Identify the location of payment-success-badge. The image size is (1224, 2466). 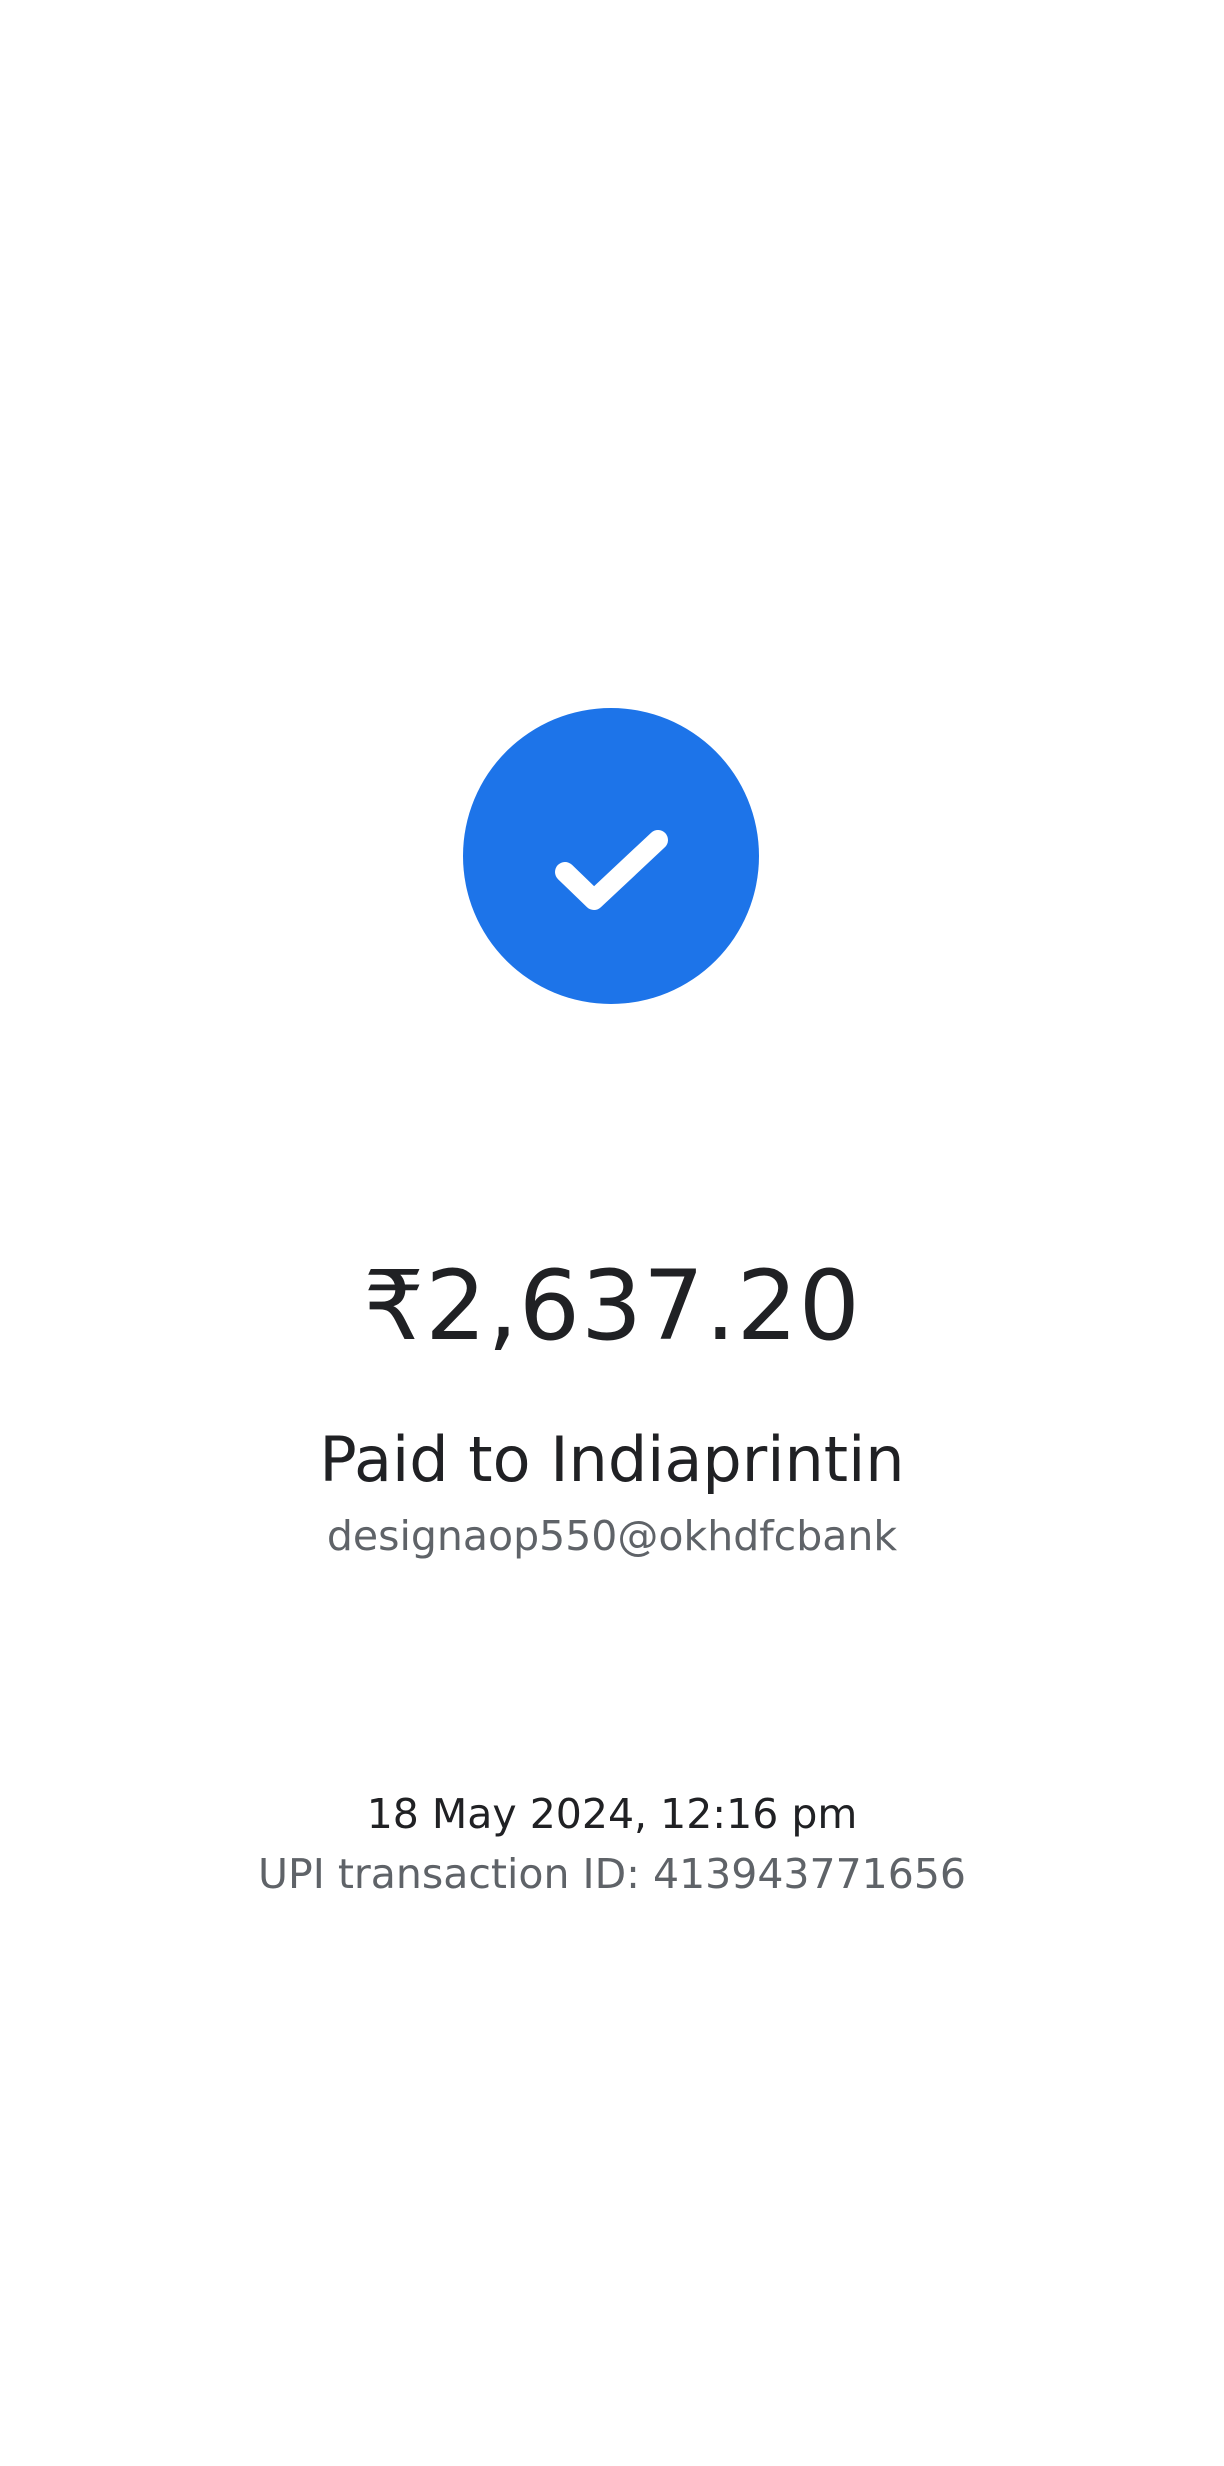
(611, 856).